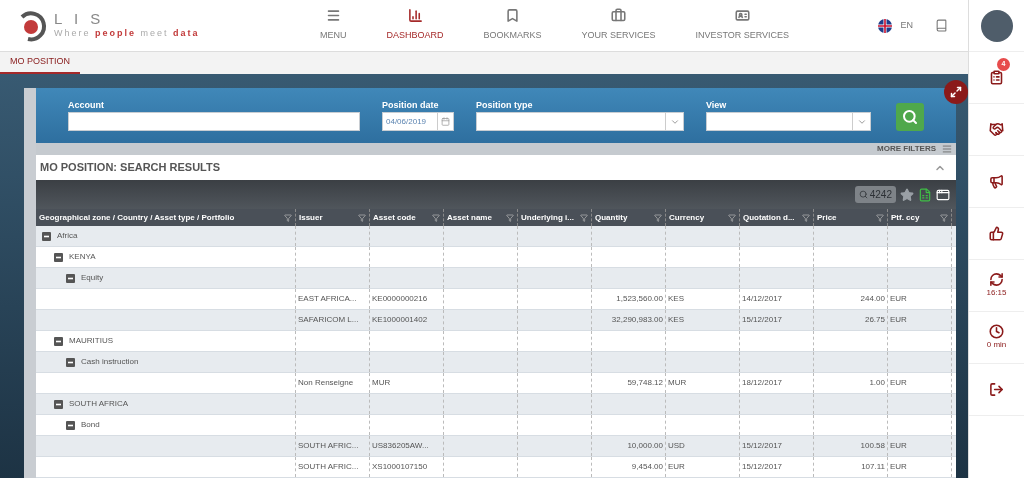  I want to click on table-cell: 107.11, so click(873, 467).